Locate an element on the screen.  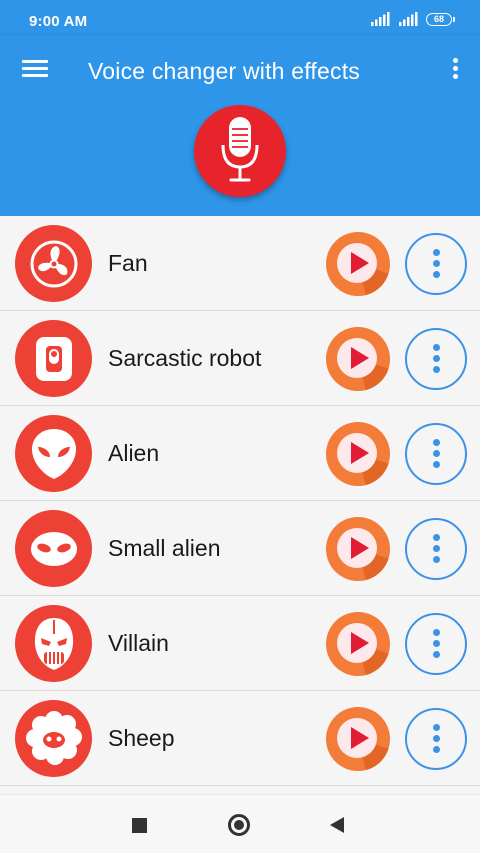
alien-icon is located at coordinates (53, 453).